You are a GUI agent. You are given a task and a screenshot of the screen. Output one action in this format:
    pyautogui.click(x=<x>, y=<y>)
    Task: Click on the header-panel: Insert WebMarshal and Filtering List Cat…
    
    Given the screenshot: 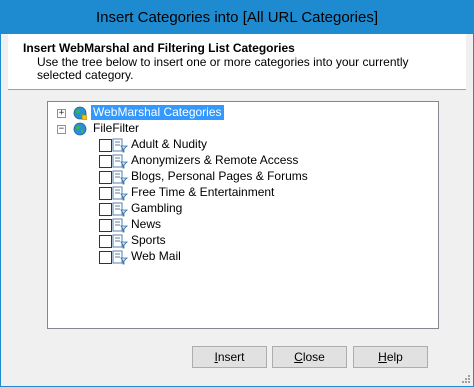 What is the action you would take?
    pyautogui.click(x=237, y=62)
    